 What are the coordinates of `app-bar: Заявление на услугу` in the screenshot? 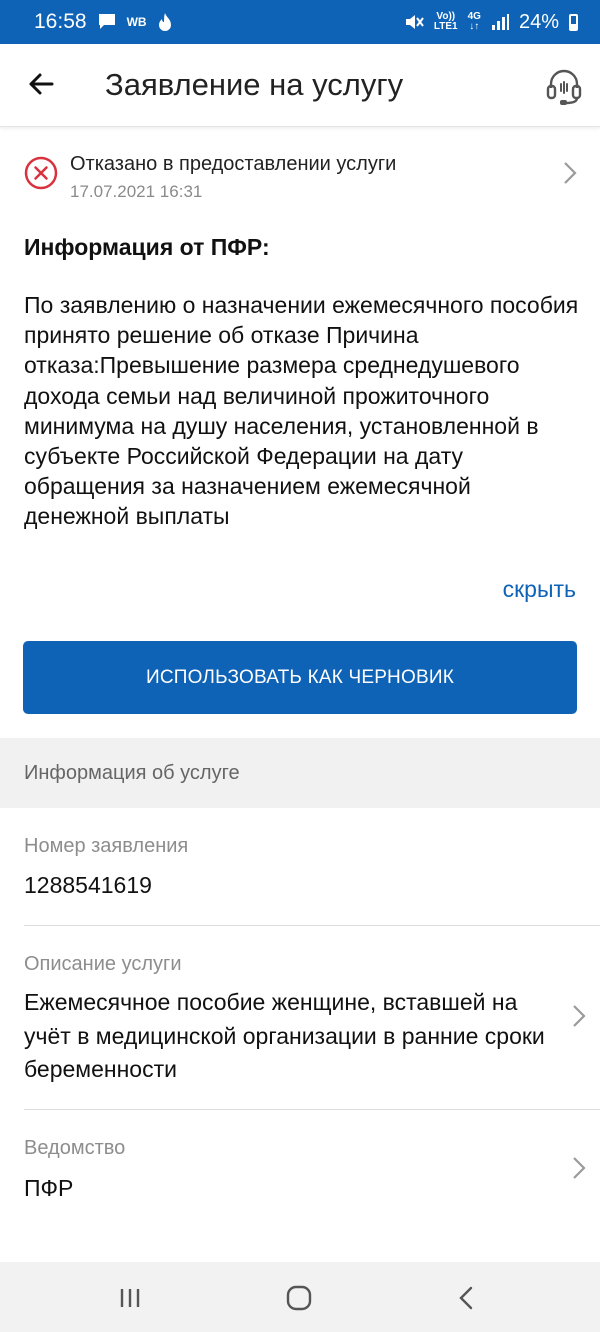 It's located at (300, 85).